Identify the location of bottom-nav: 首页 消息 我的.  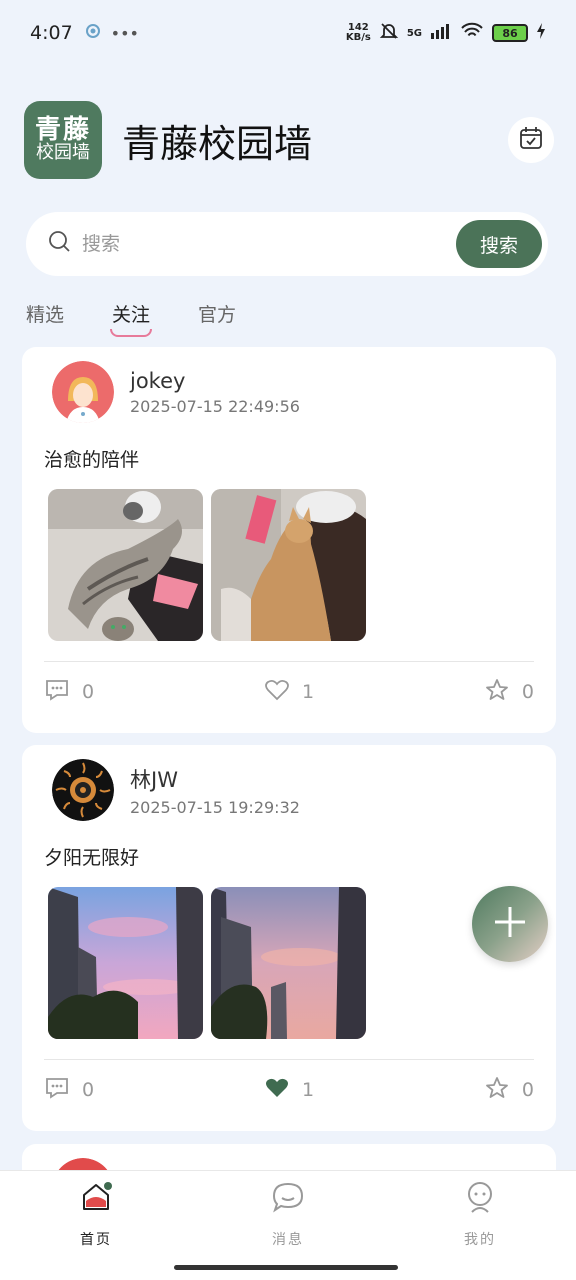
(288, 1225).